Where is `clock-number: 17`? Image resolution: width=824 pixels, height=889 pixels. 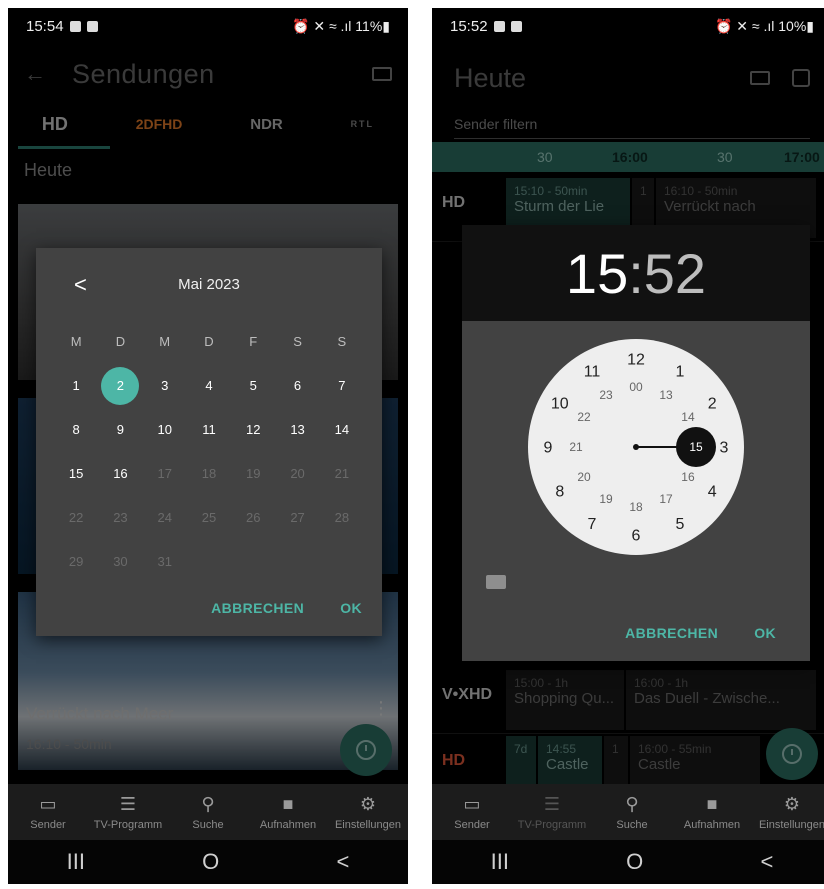
clock-number: 17 is located at coordinates (666, 499).